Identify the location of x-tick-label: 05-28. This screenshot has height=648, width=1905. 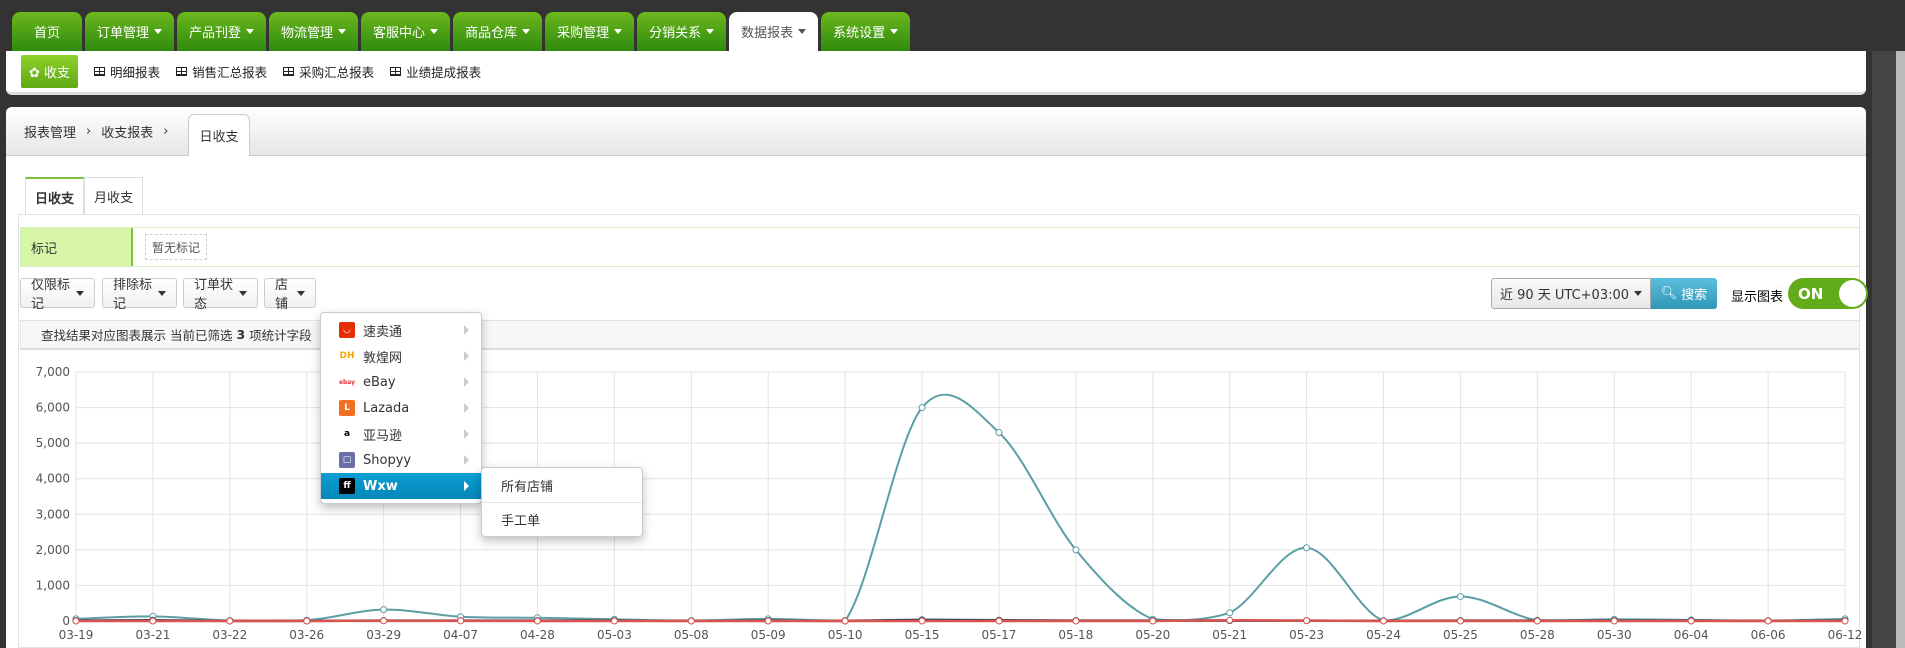
(1537, 635).